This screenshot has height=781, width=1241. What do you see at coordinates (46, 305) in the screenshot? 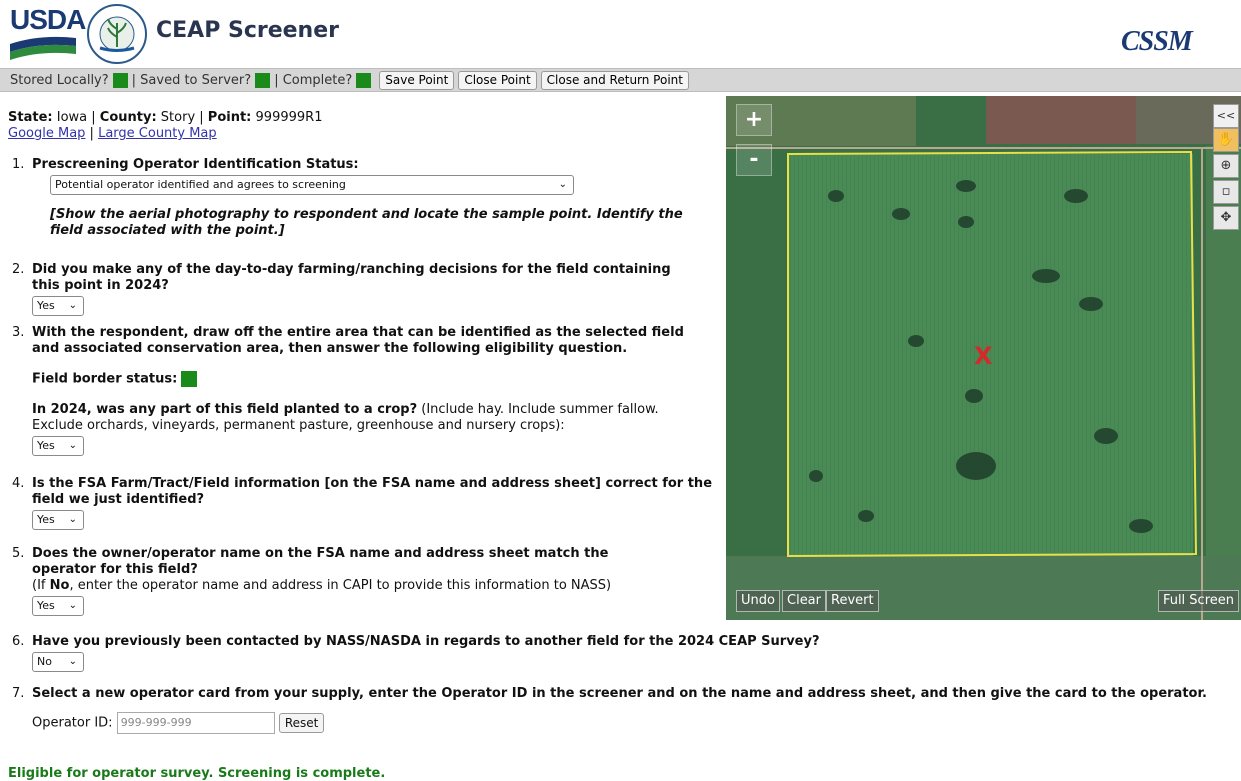
I see `q2-value: Yes` at bounding box center [46, 305].